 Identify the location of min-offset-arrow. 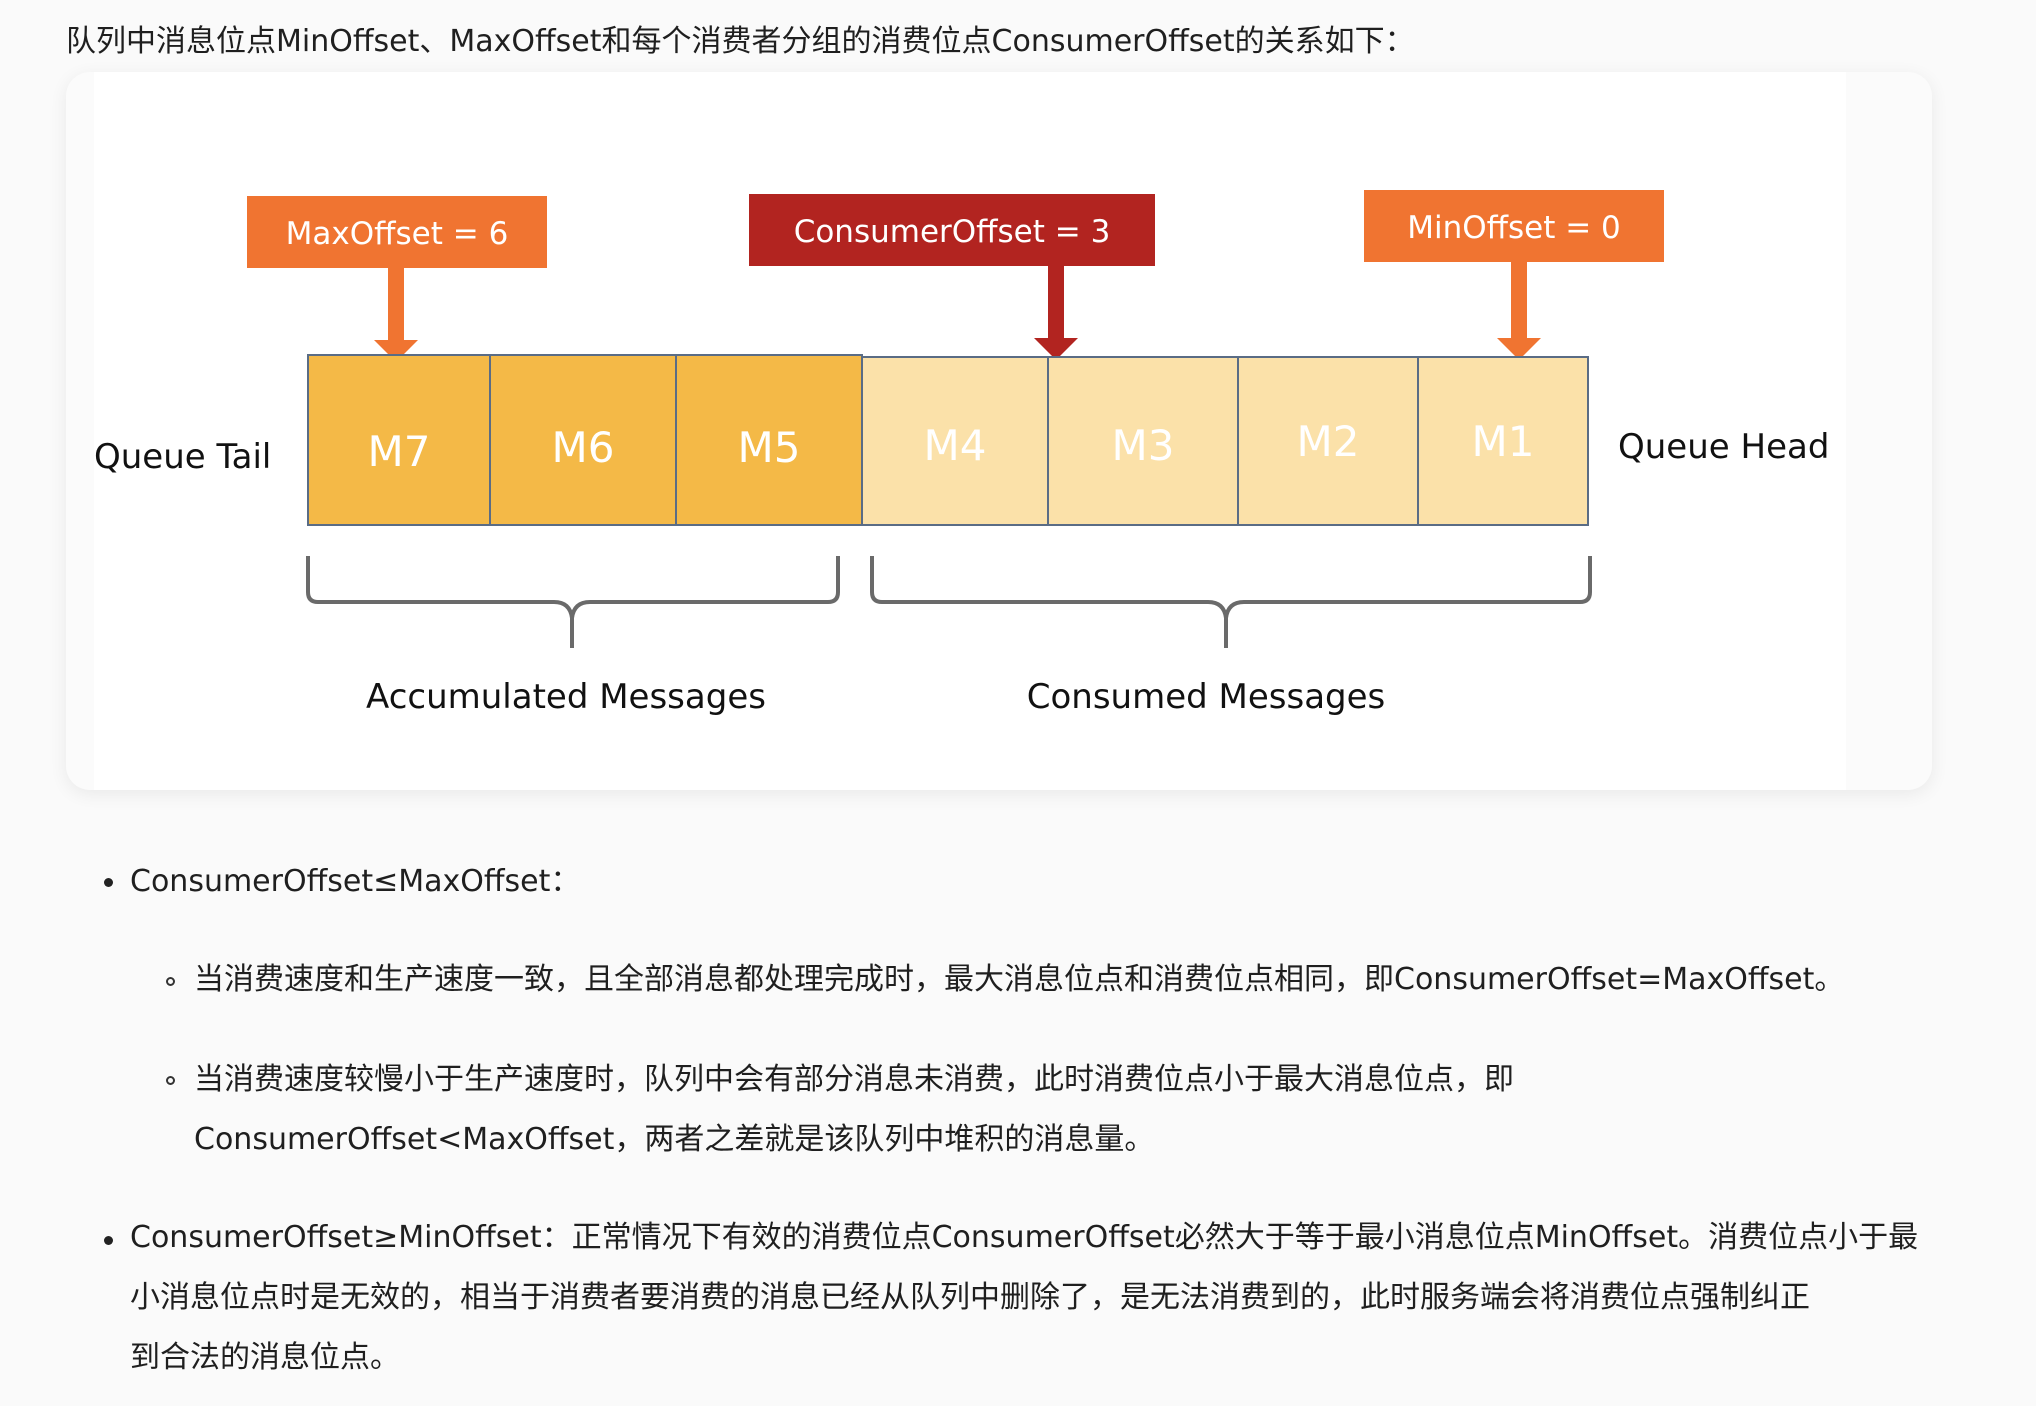
(1519, 311).